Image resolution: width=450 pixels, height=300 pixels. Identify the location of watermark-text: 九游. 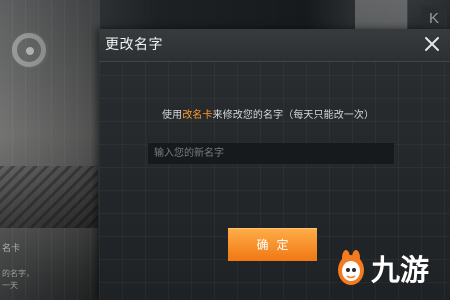
(400, 270).